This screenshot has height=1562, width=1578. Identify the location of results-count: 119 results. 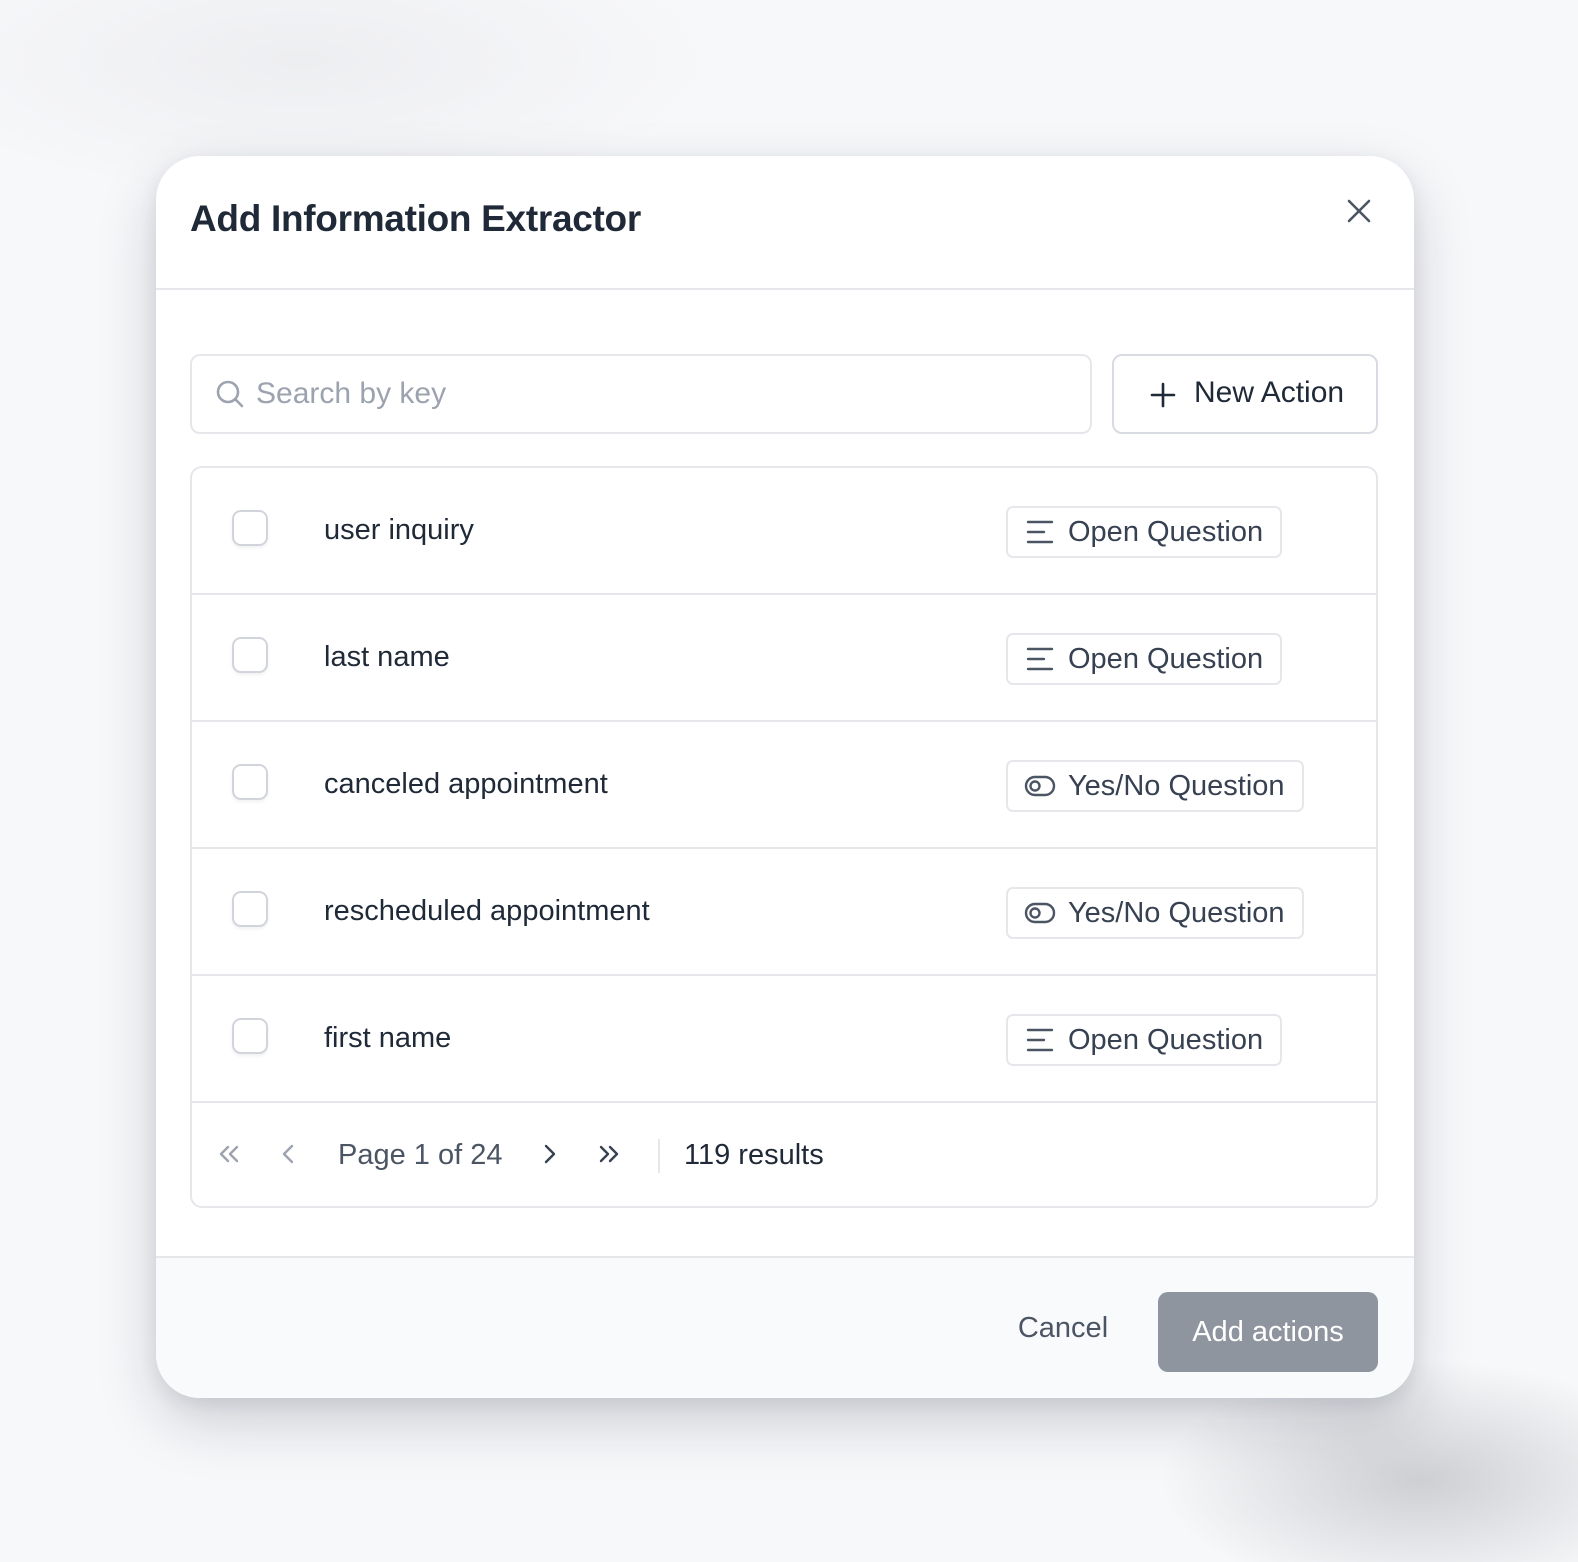
(754, 1155).